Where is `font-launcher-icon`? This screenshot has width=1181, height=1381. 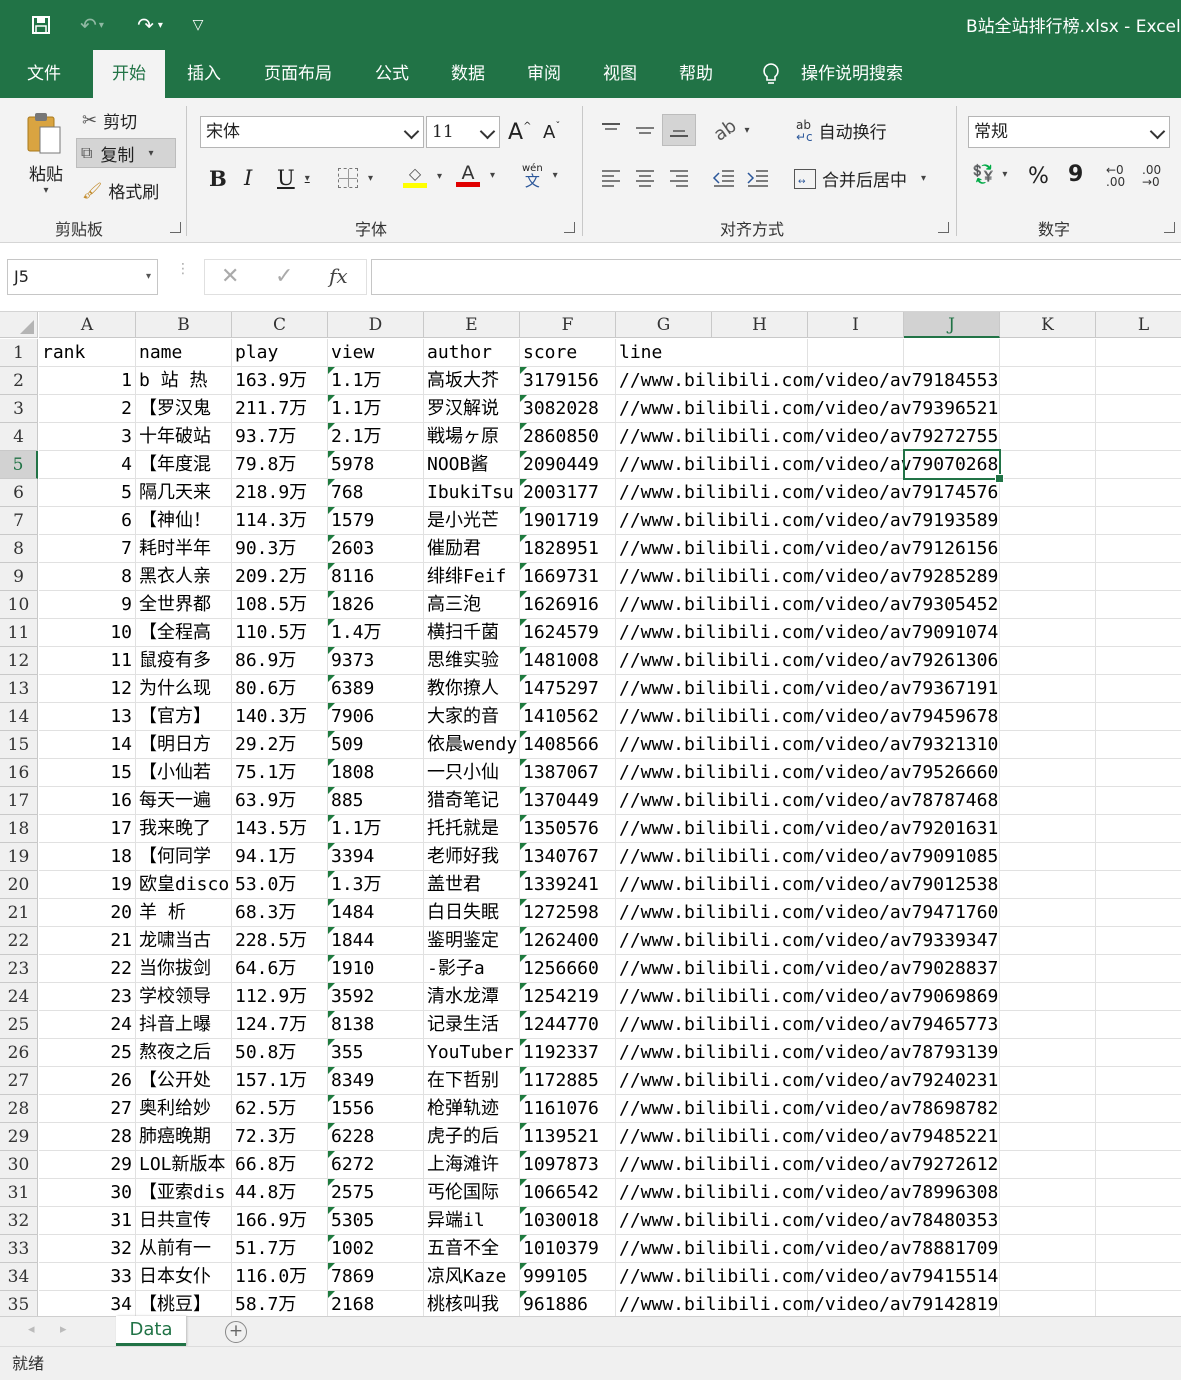
font-launcher-icon is located at coordinates (569, 227).